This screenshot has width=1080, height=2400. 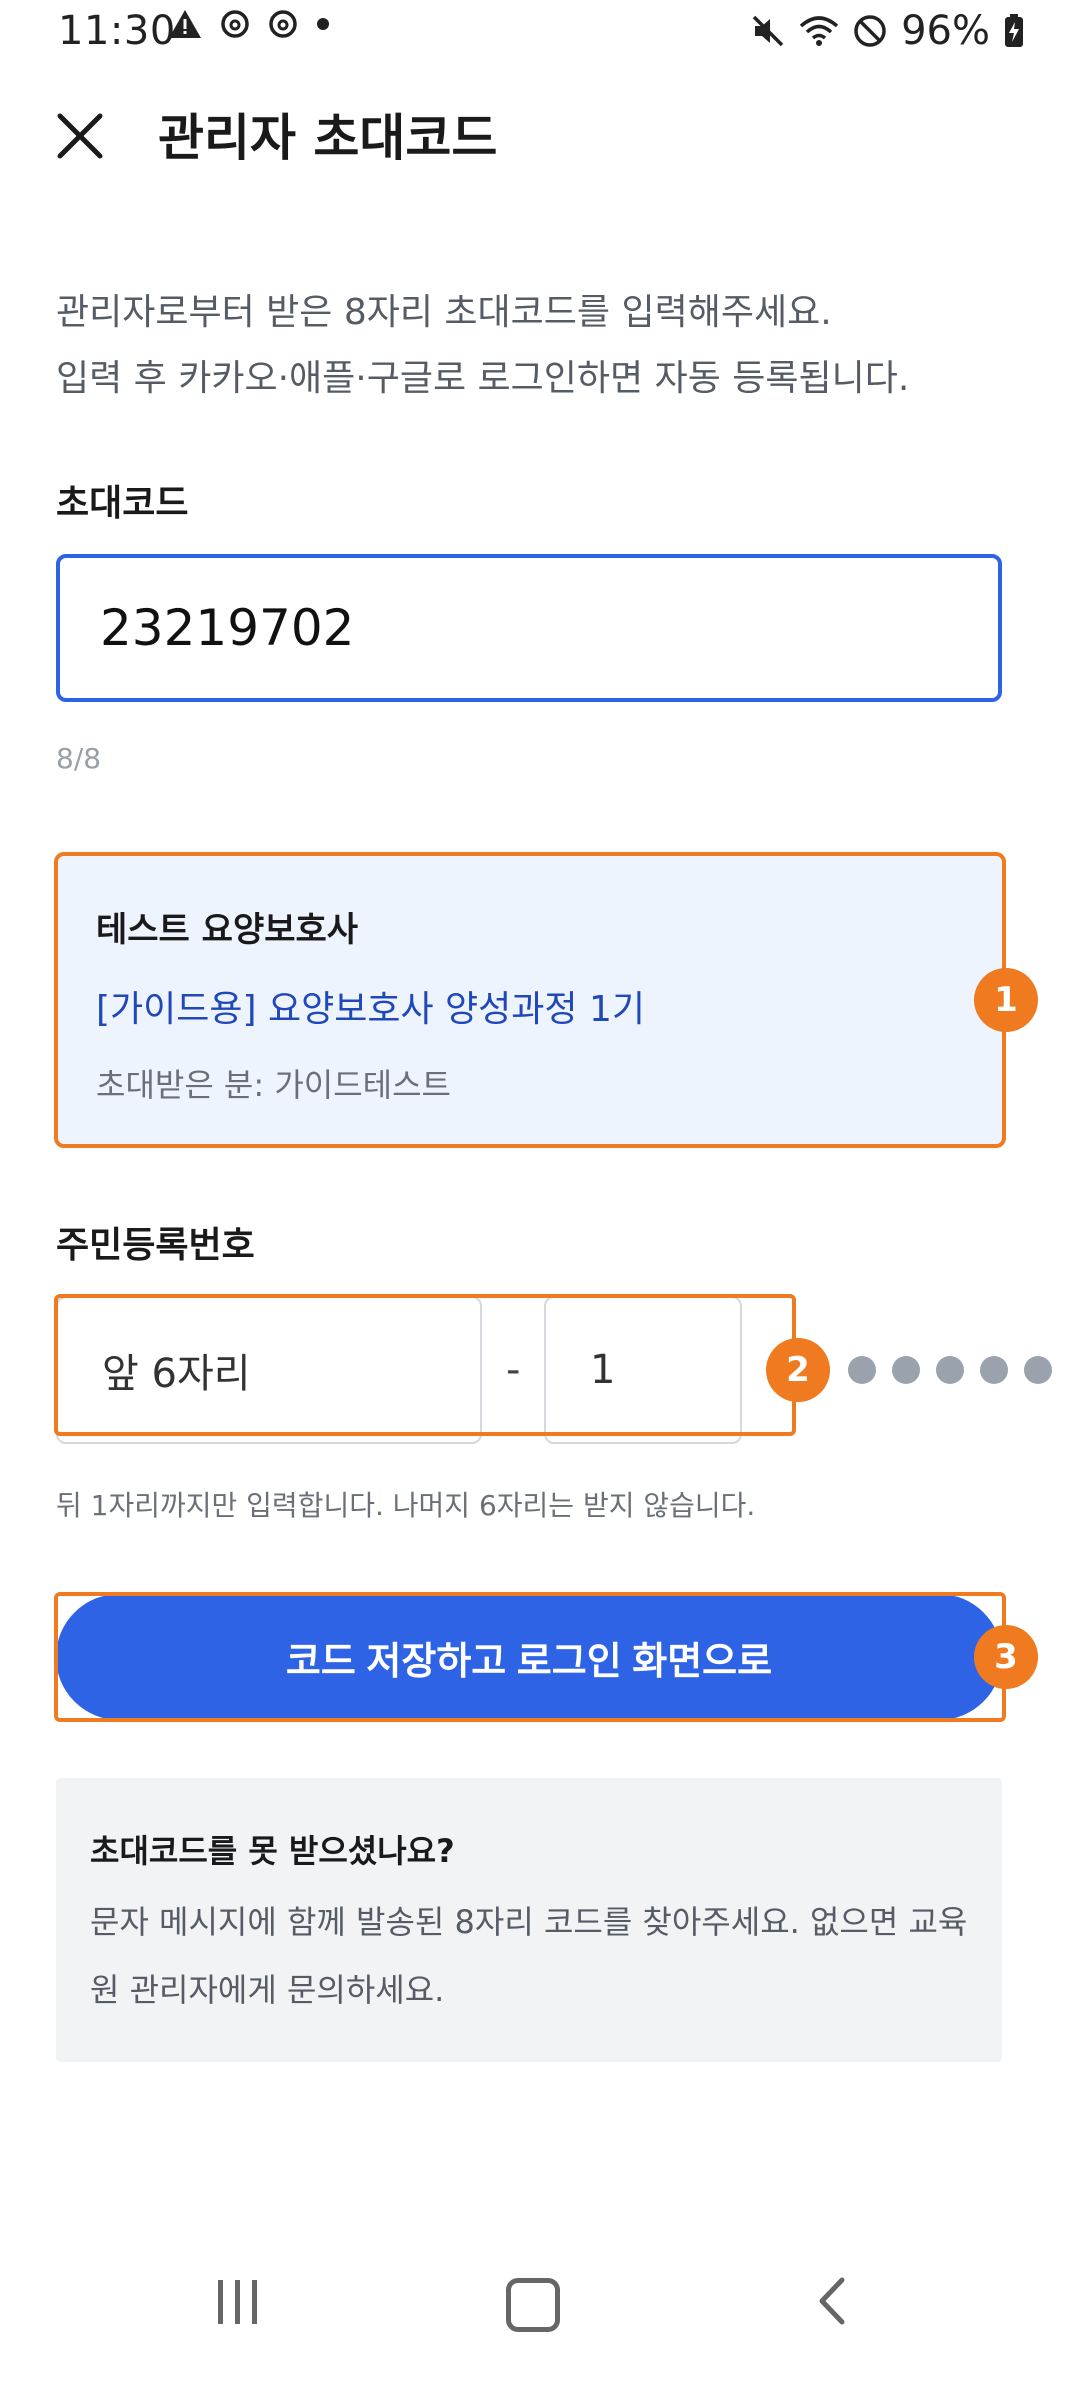 I want to click on close-button, so click(x=80, y=136).